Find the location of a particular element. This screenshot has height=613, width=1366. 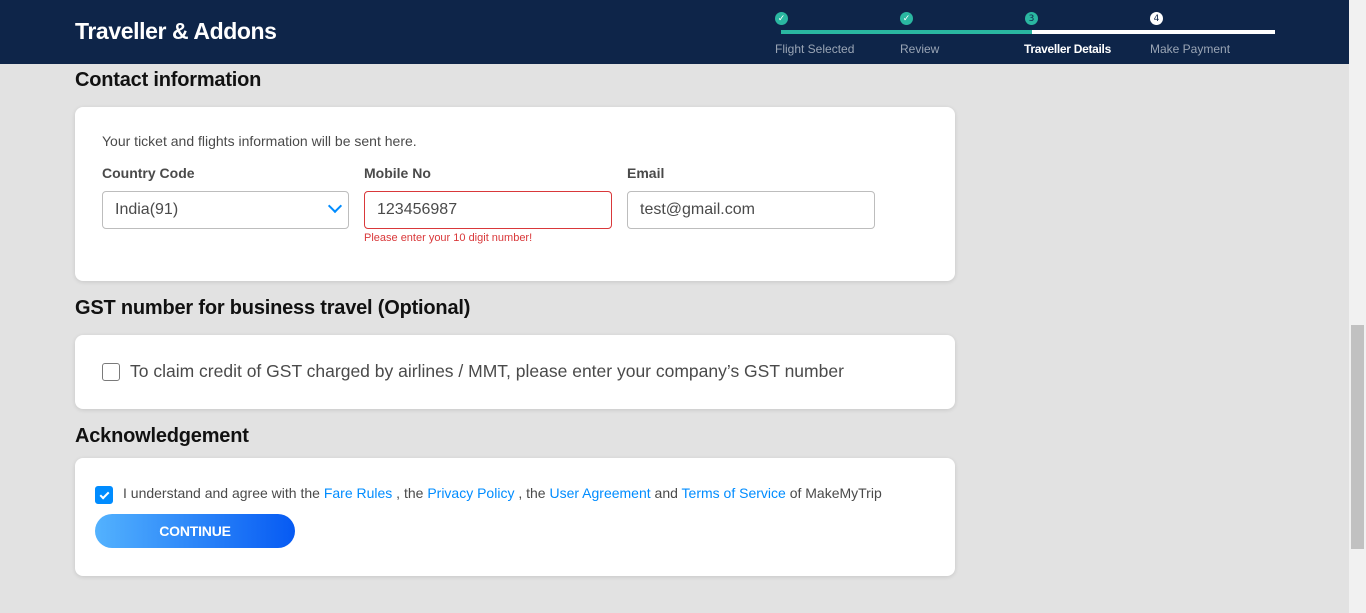

step-make-payment-label: Make Payment is located at coordinates (1190, 49).